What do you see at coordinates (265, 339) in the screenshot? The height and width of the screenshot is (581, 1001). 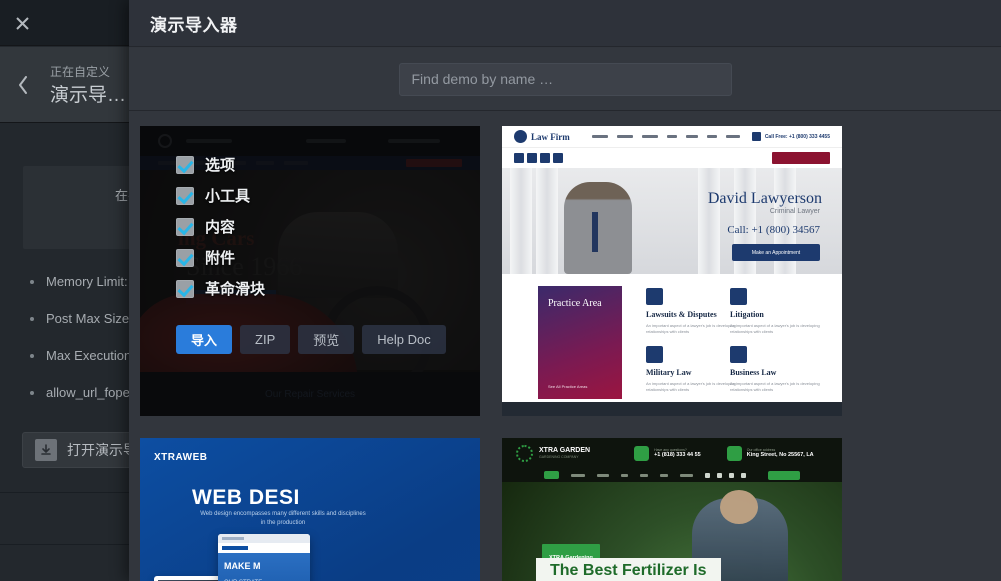 I see `zip-button: ZIP` at bounding box center [265, 339].